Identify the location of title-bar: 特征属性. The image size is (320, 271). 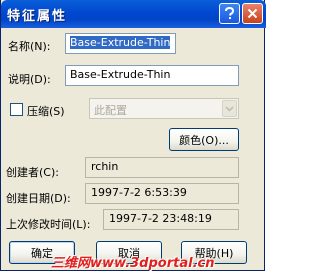
(133, 14).